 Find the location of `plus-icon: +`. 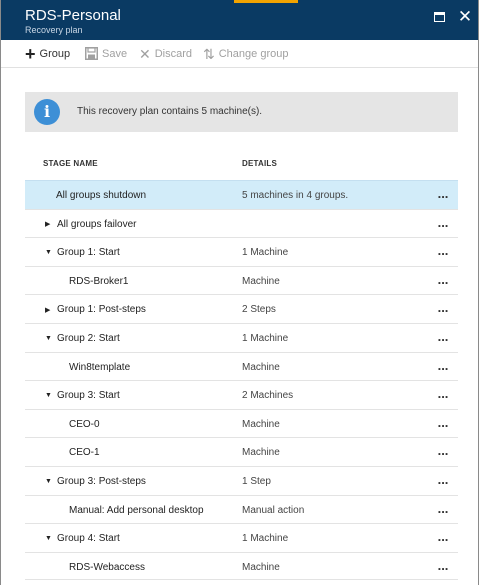

plus-icon: + is located at coordinates (30, 54).